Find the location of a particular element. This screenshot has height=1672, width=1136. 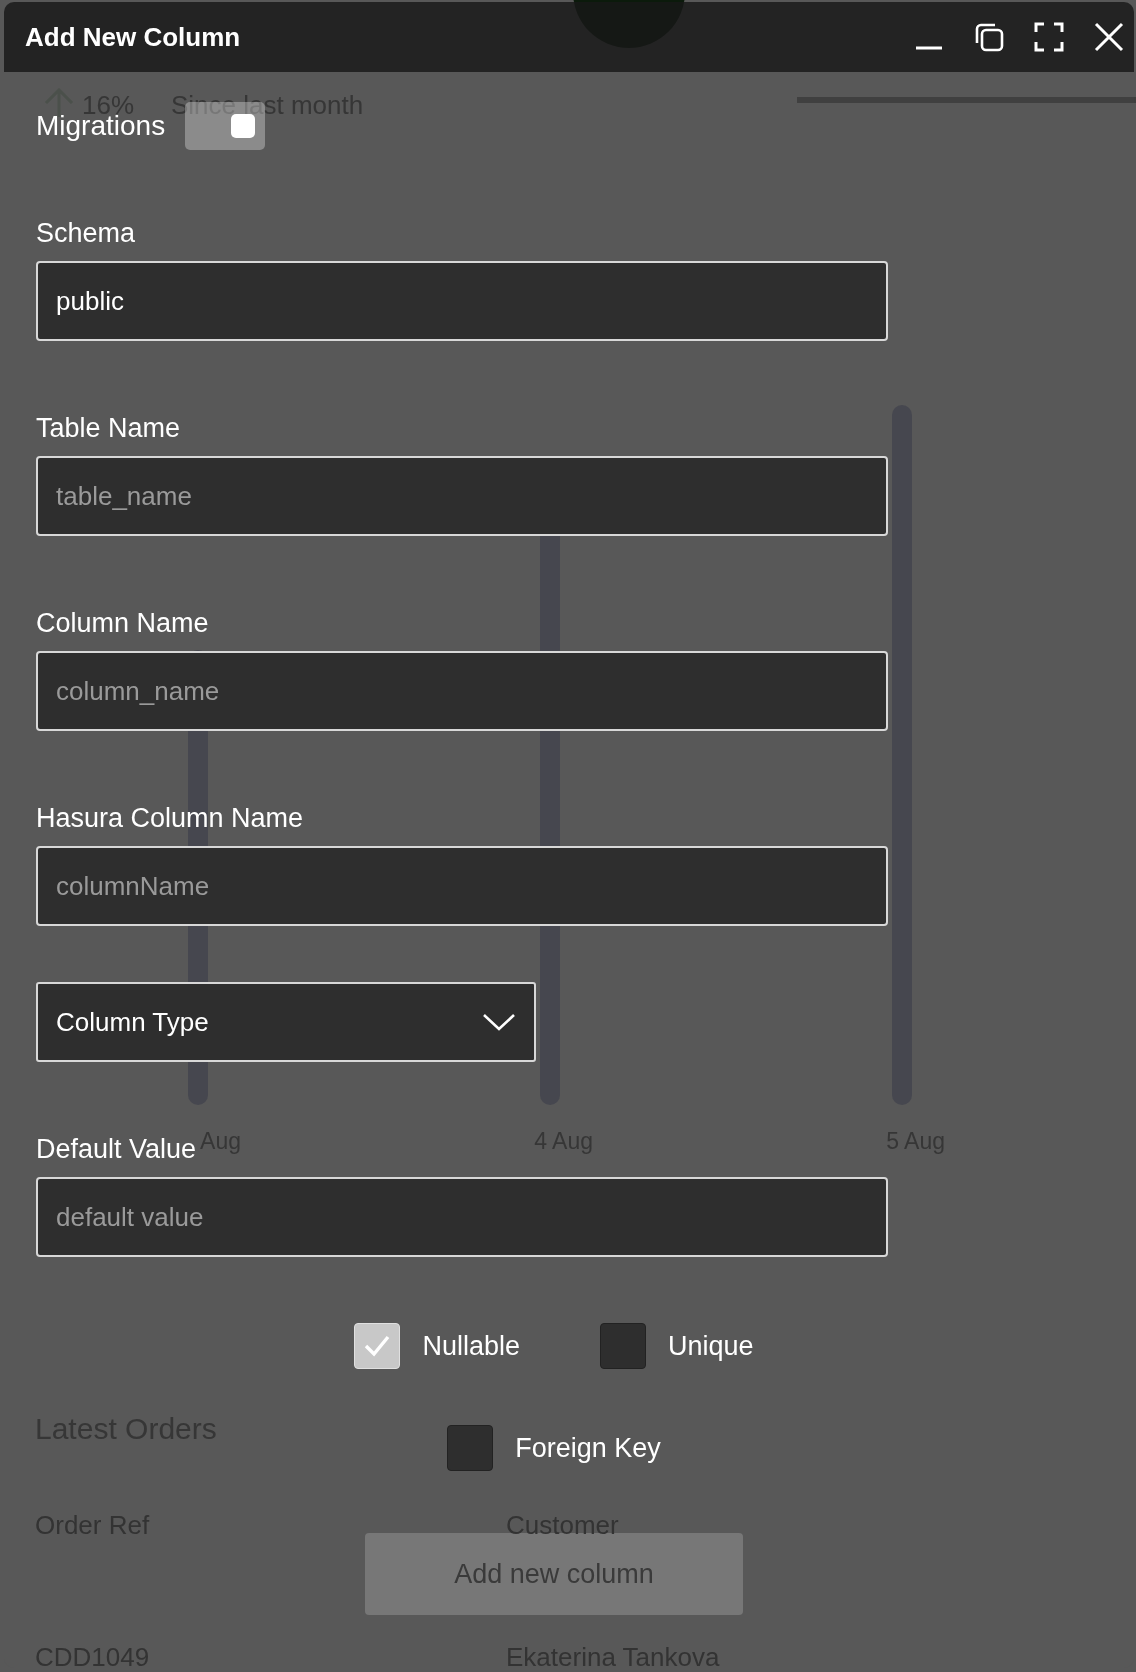

input-field: column_name is located at coordinates (462, 691).